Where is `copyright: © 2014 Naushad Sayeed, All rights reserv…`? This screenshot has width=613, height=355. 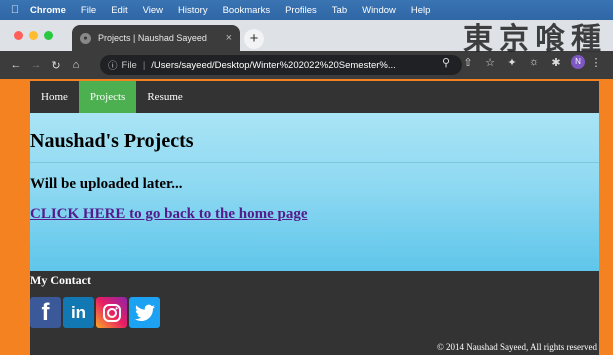
copyright: © 2014 Naushad Sayeed, All rights reserv… is located at coordinates (516, 347).